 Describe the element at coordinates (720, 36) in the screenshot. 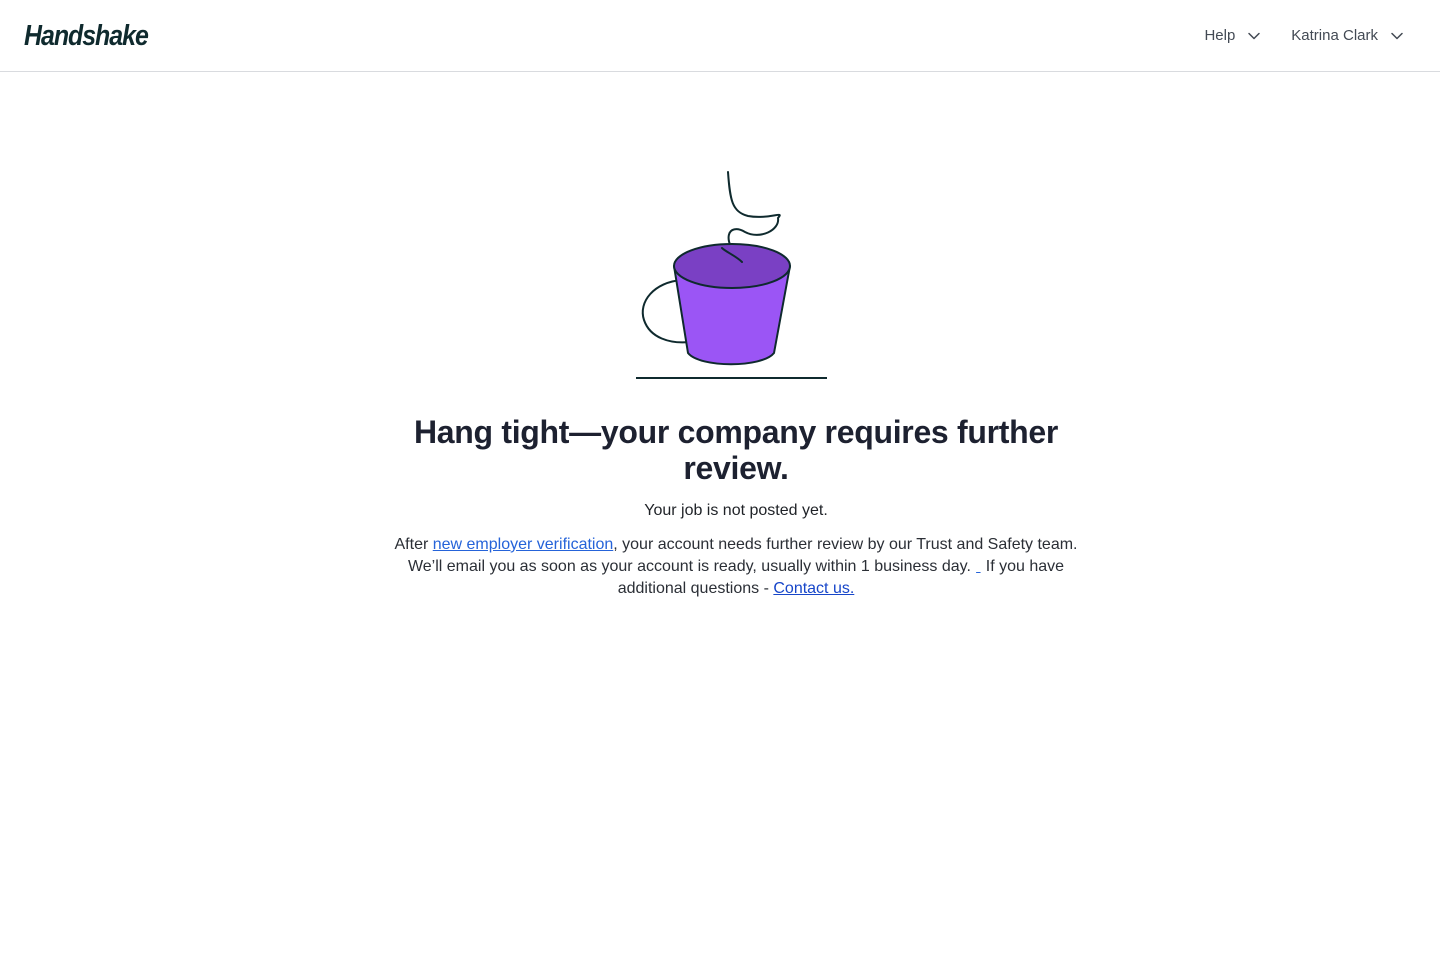

I see `top-navigation-bar: Handshake Help Katrina Clark` at that location.